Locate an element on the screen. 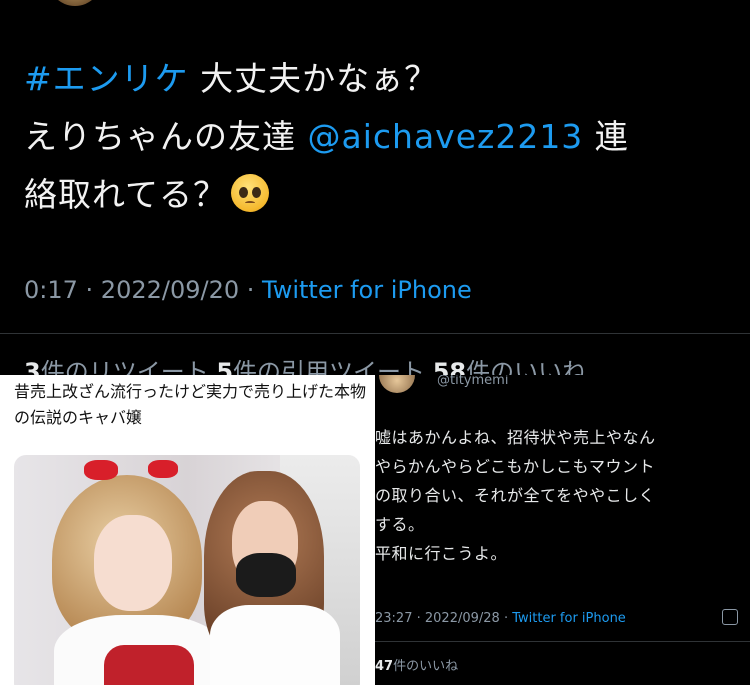  tweet-text-line2-suffix: 連 is located at coordinates (606, 136).